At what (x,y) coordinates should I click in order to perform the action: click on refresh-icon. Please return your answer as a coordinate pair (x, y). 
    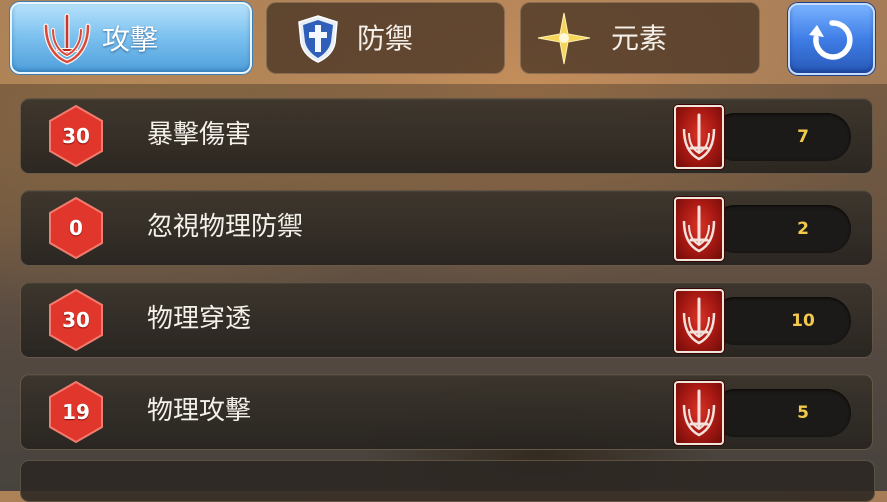
    Looking at the image, I should click on (831, 40).